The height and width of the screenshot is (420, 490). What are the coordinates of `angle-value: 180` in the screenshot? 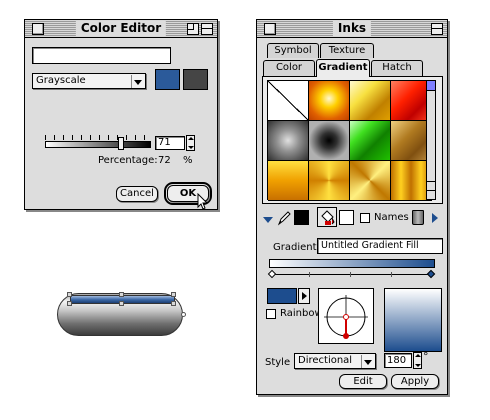 It's located at (397, 360).